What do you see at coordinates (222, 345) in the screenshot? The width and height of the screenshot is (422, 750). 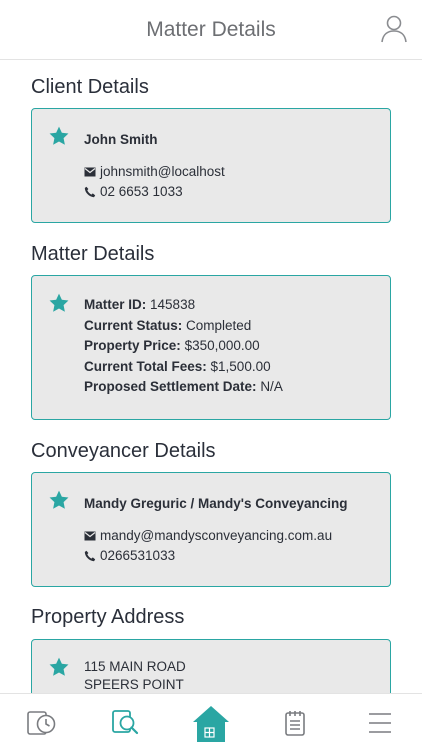 I see `matter-value: $350,000.00` at bounding box center [222, 345].